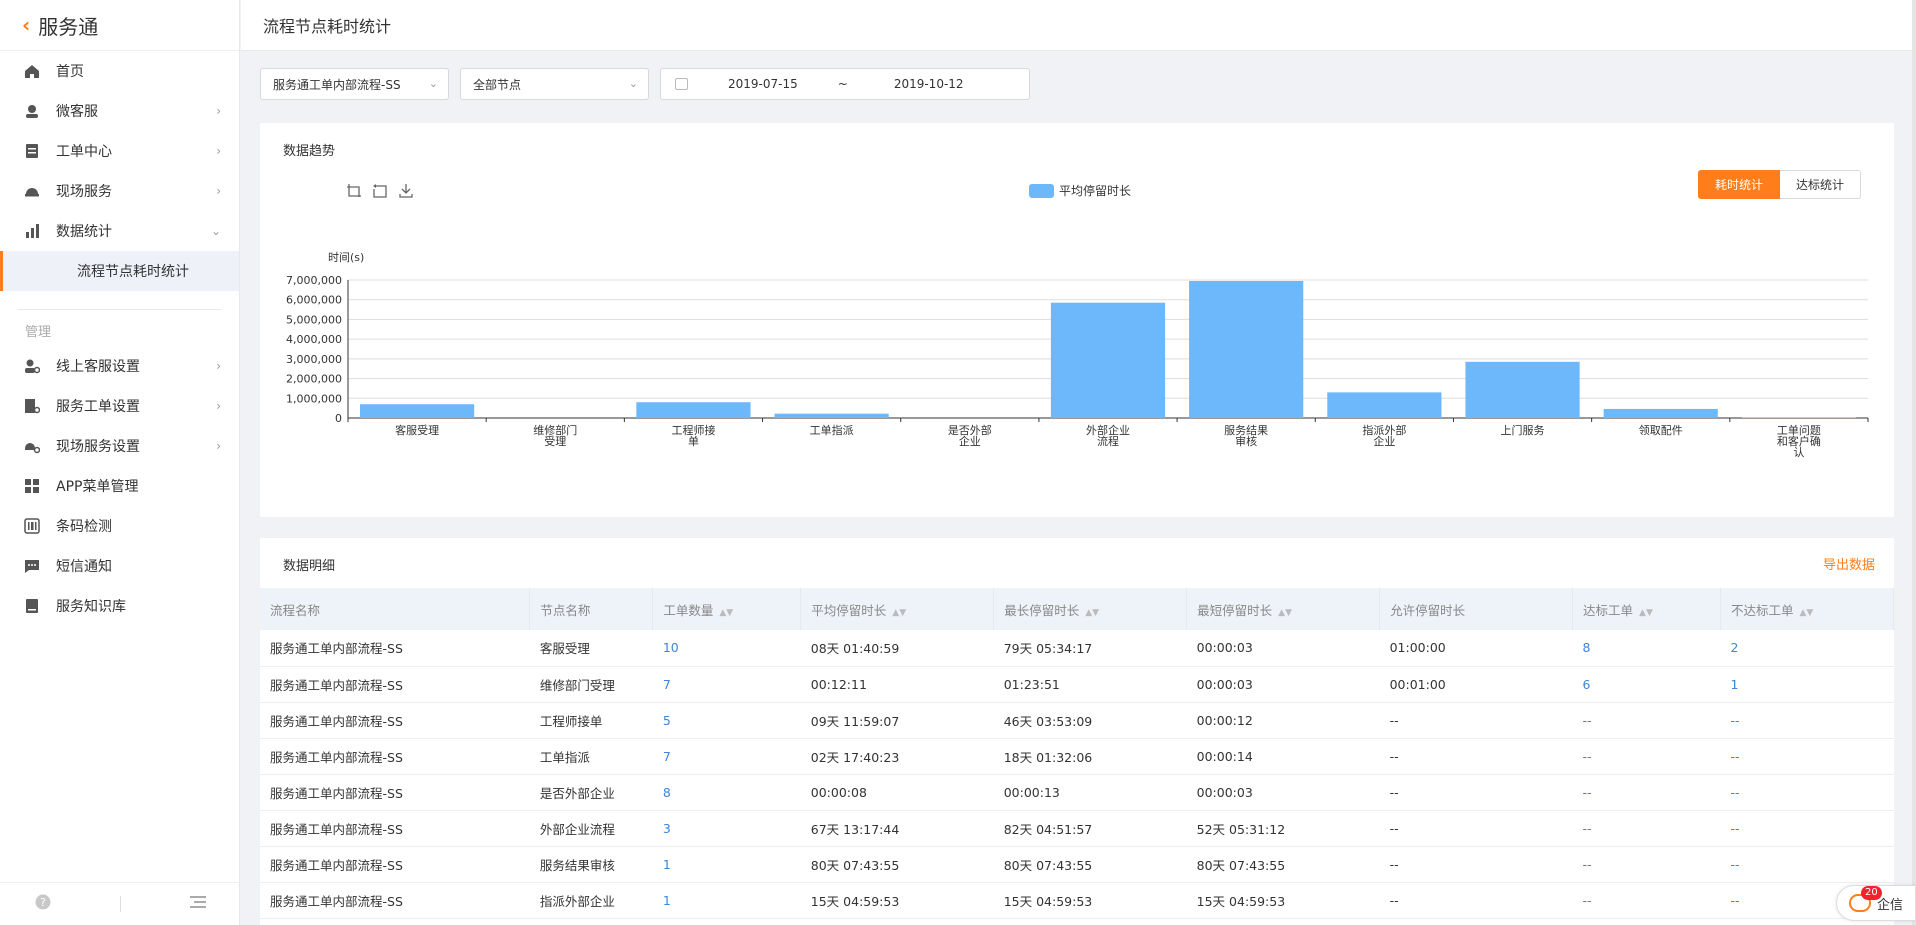  Describe the element at coordinates (119, 366) in the screenshot. I see `sidebar-item: 线上客服设置 ›` at that location.